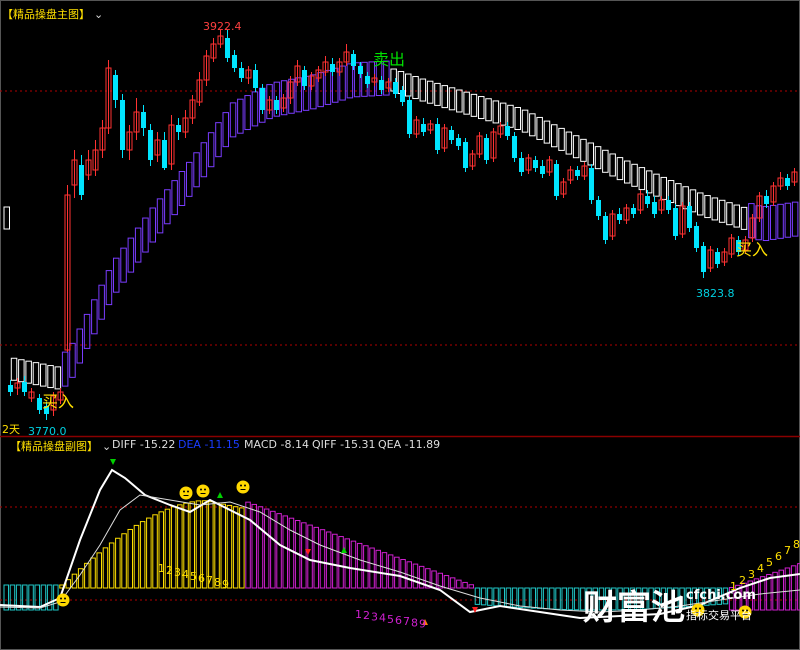 Image resolution: width=800 pixels, height=650 pixels. What do you see at coordinates (54, 446) in the screenshot?
I see `sub-panel-title-text: 【精品操盘副图】` at bounding box center [54, 446].